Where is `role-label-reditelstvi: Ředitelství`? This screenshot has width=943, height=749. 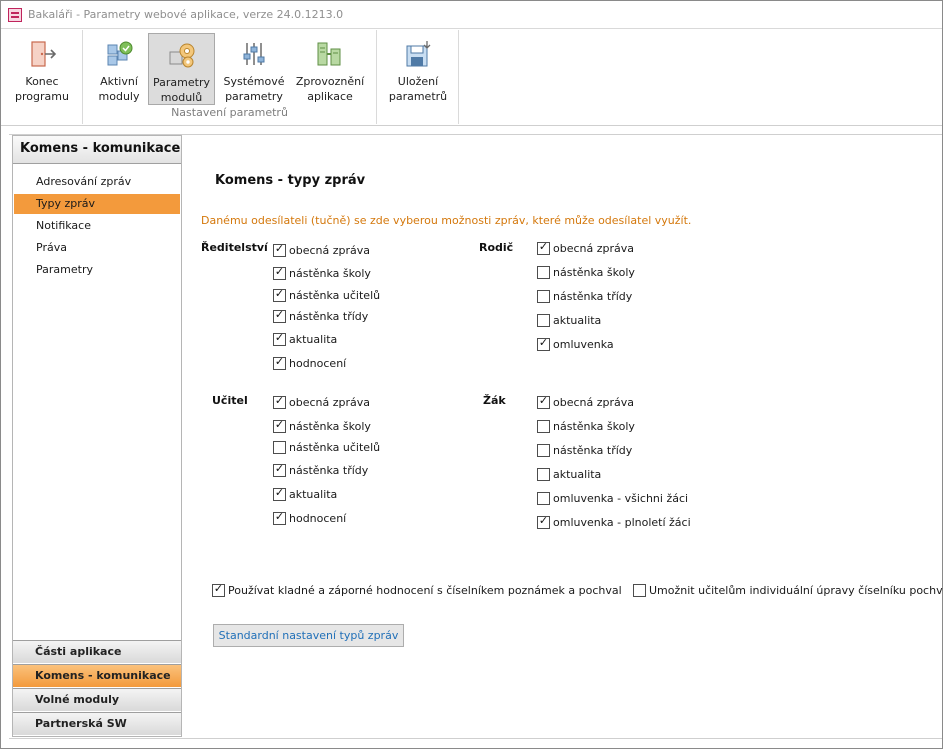
role-label-reditelstvi: Ředitelství is located at coordinates (234, 247).